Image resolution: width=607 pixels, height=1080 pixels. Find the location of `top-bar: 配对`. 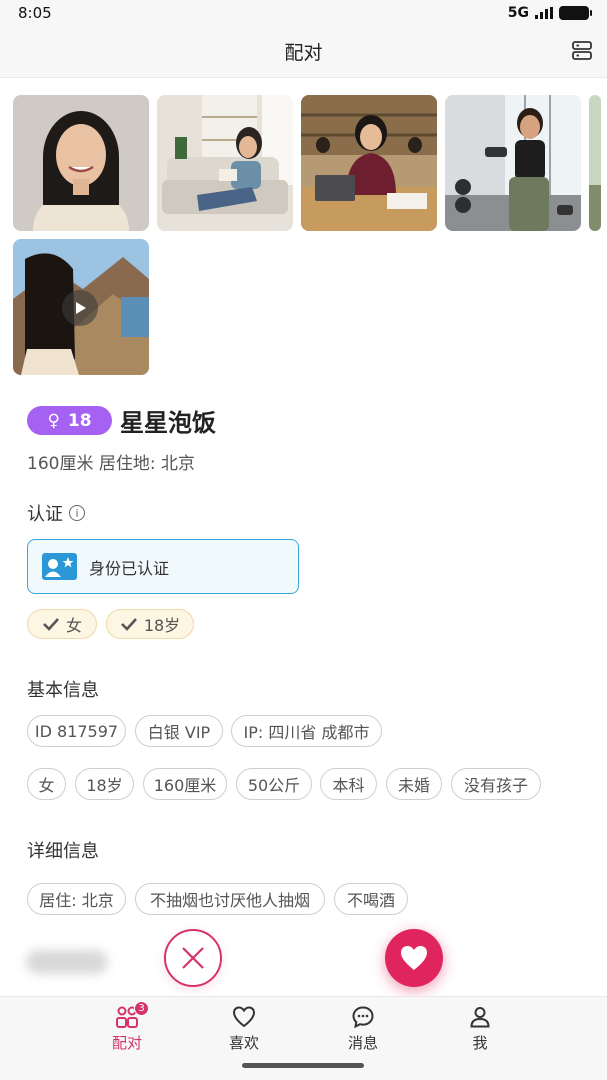

top-bar: 配对 is located at coordinates (303, 52).